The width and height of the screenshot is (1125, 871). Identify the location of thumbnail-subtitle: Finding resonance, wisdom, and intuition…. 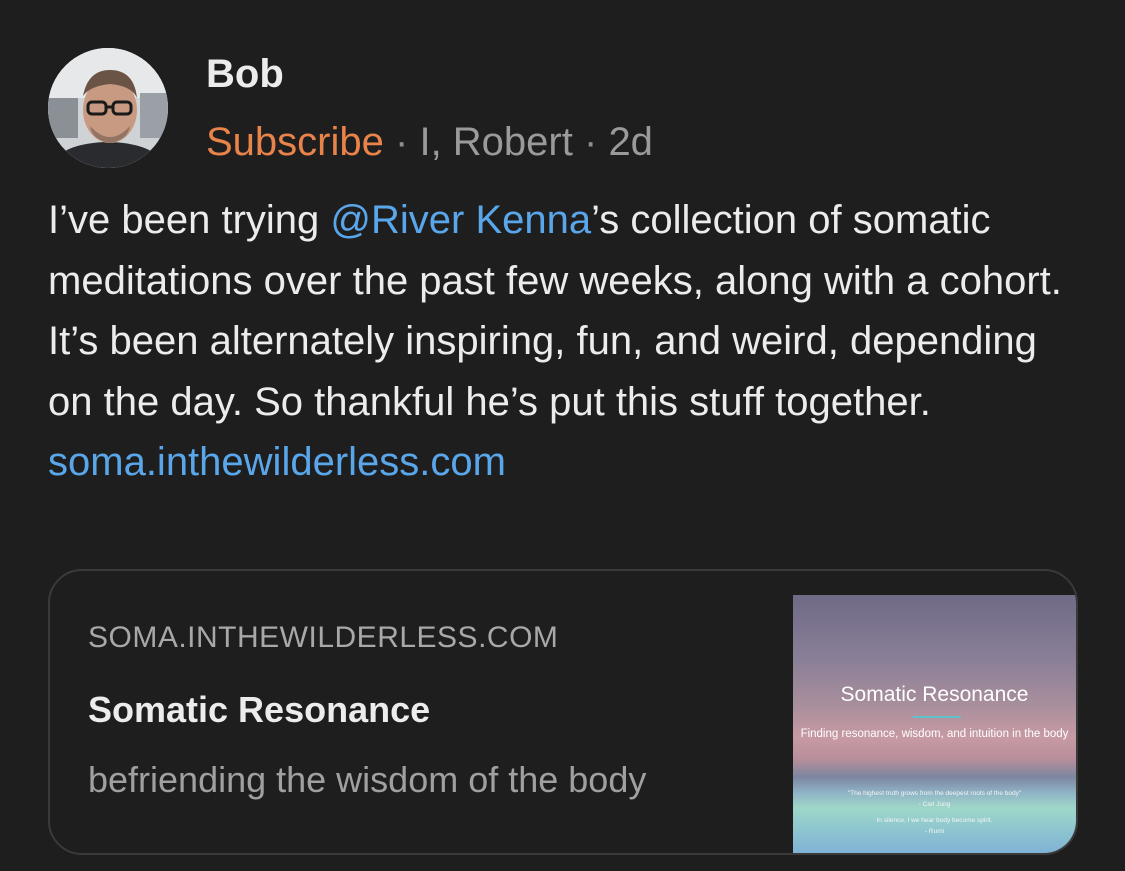
(934, 734).